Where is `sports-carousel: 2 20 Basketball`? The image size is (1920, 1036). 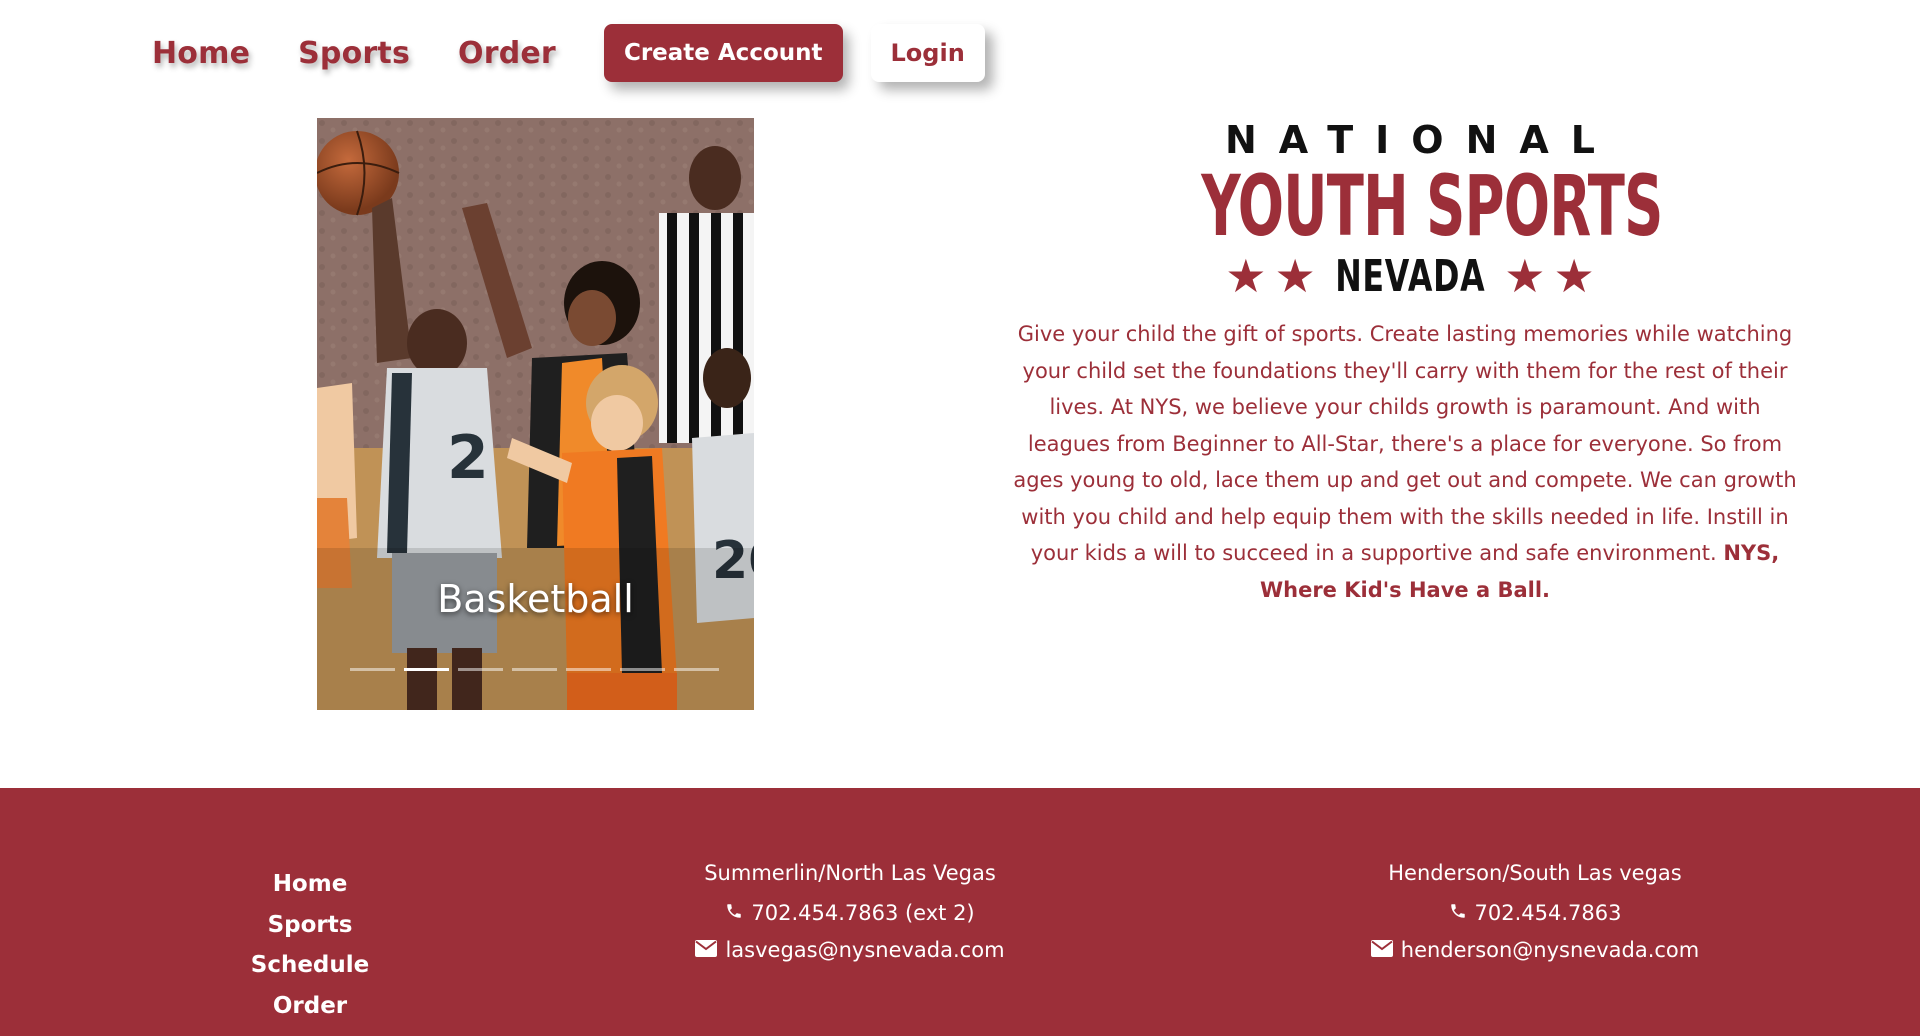
sports-carousel: 2 20 Basketball is located at coordinates (535, 414).